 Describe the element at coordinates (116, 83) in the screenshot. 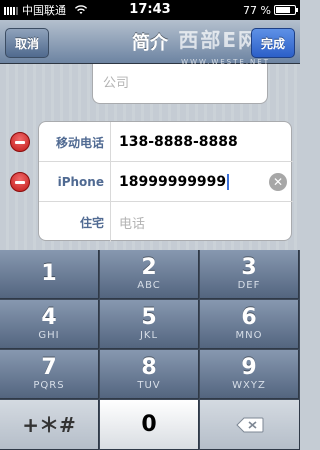

I see `company-placeholder: 公司` at that location.